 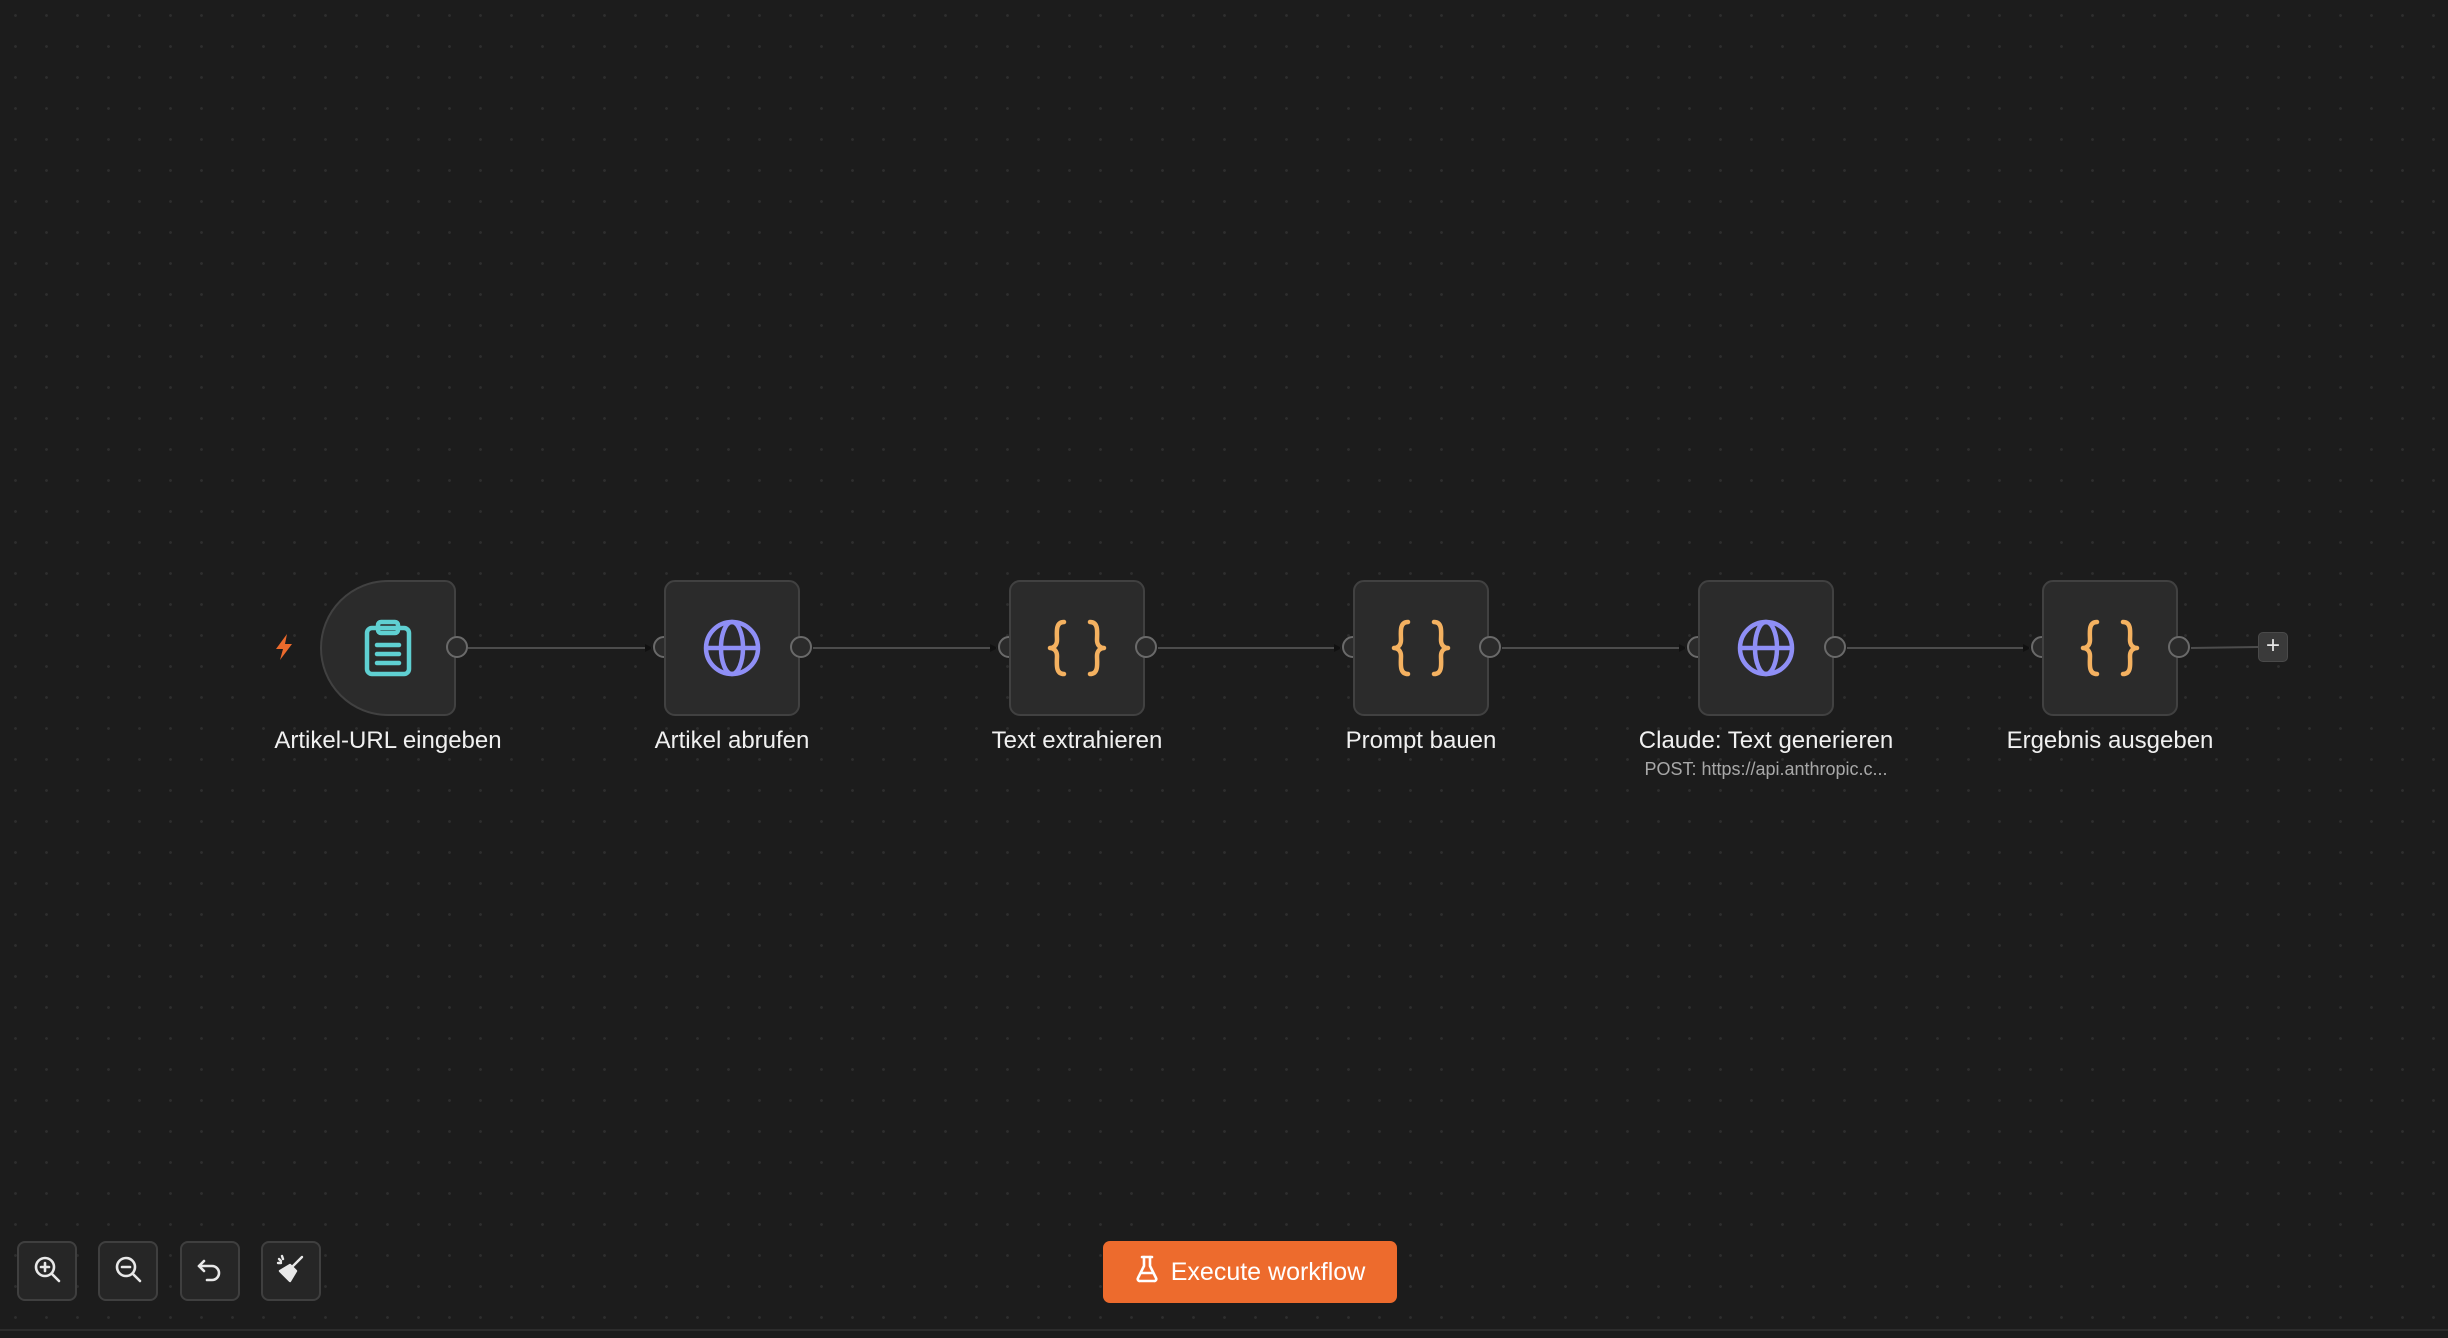 I want to click on undo-icon, so click(x=210, y=1271).